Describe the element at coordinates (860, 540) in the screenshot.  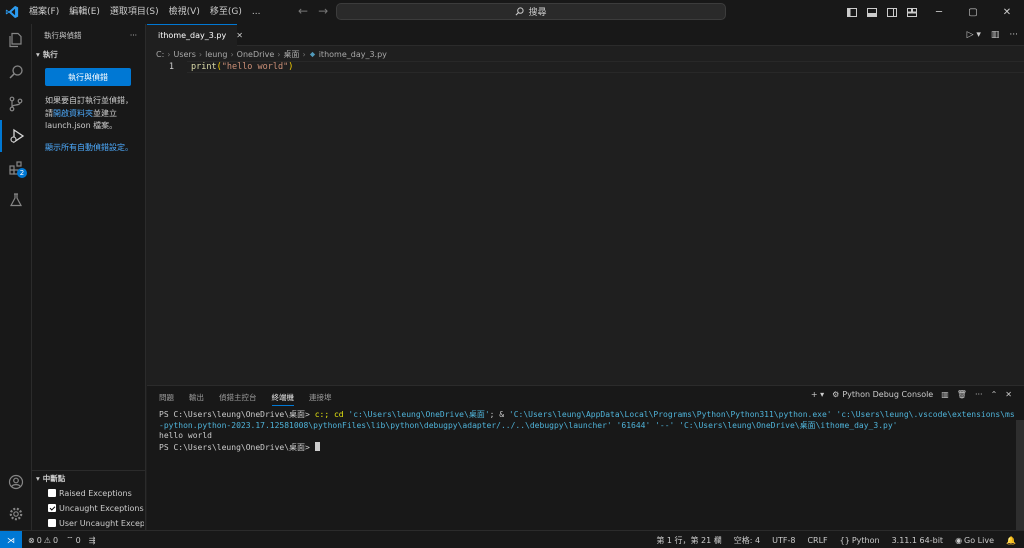
I see `language-mode: {} Python` at that location.